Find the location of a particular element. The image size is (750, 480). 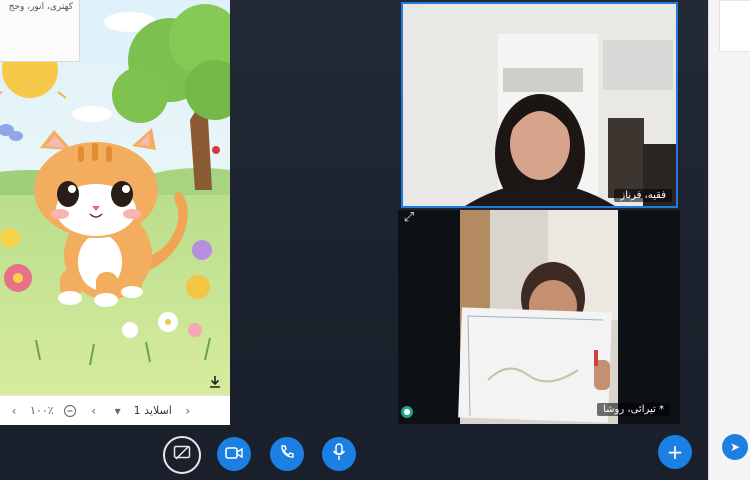

download-icon is located at coordinates (215, 382).